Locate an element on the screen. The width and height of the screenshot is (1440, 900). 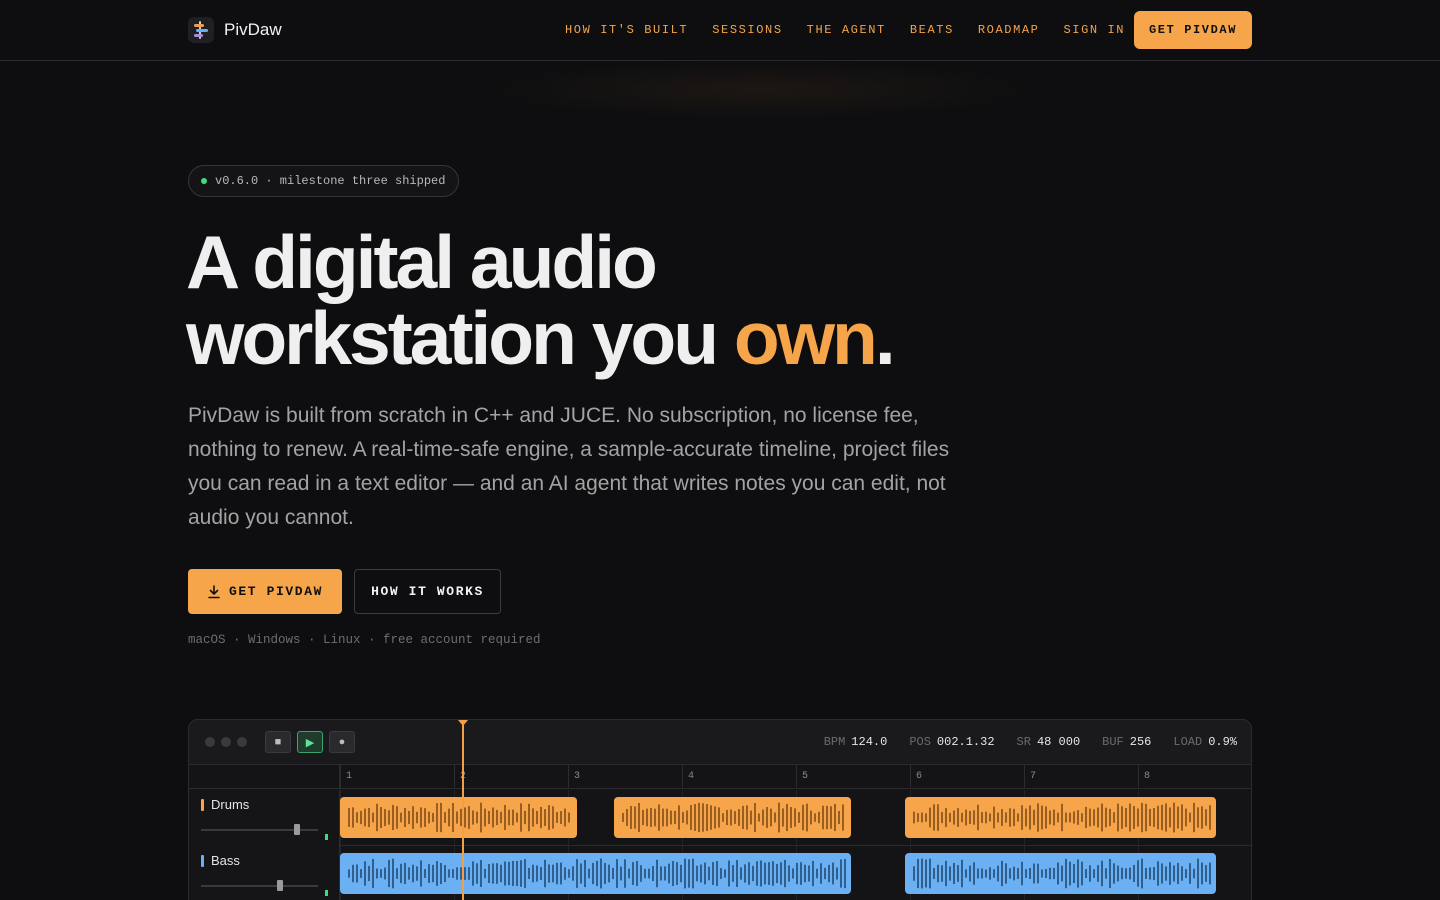
nav-link-roadmap: ROADMAP is located at coordinates (1009, 30).